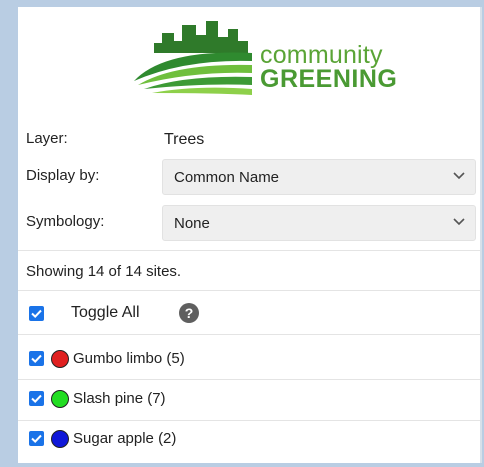  What do you see at coordinates (184, 139) in the screenshot?
I see `layer-value: Trees` at bounding box center [184, 139].